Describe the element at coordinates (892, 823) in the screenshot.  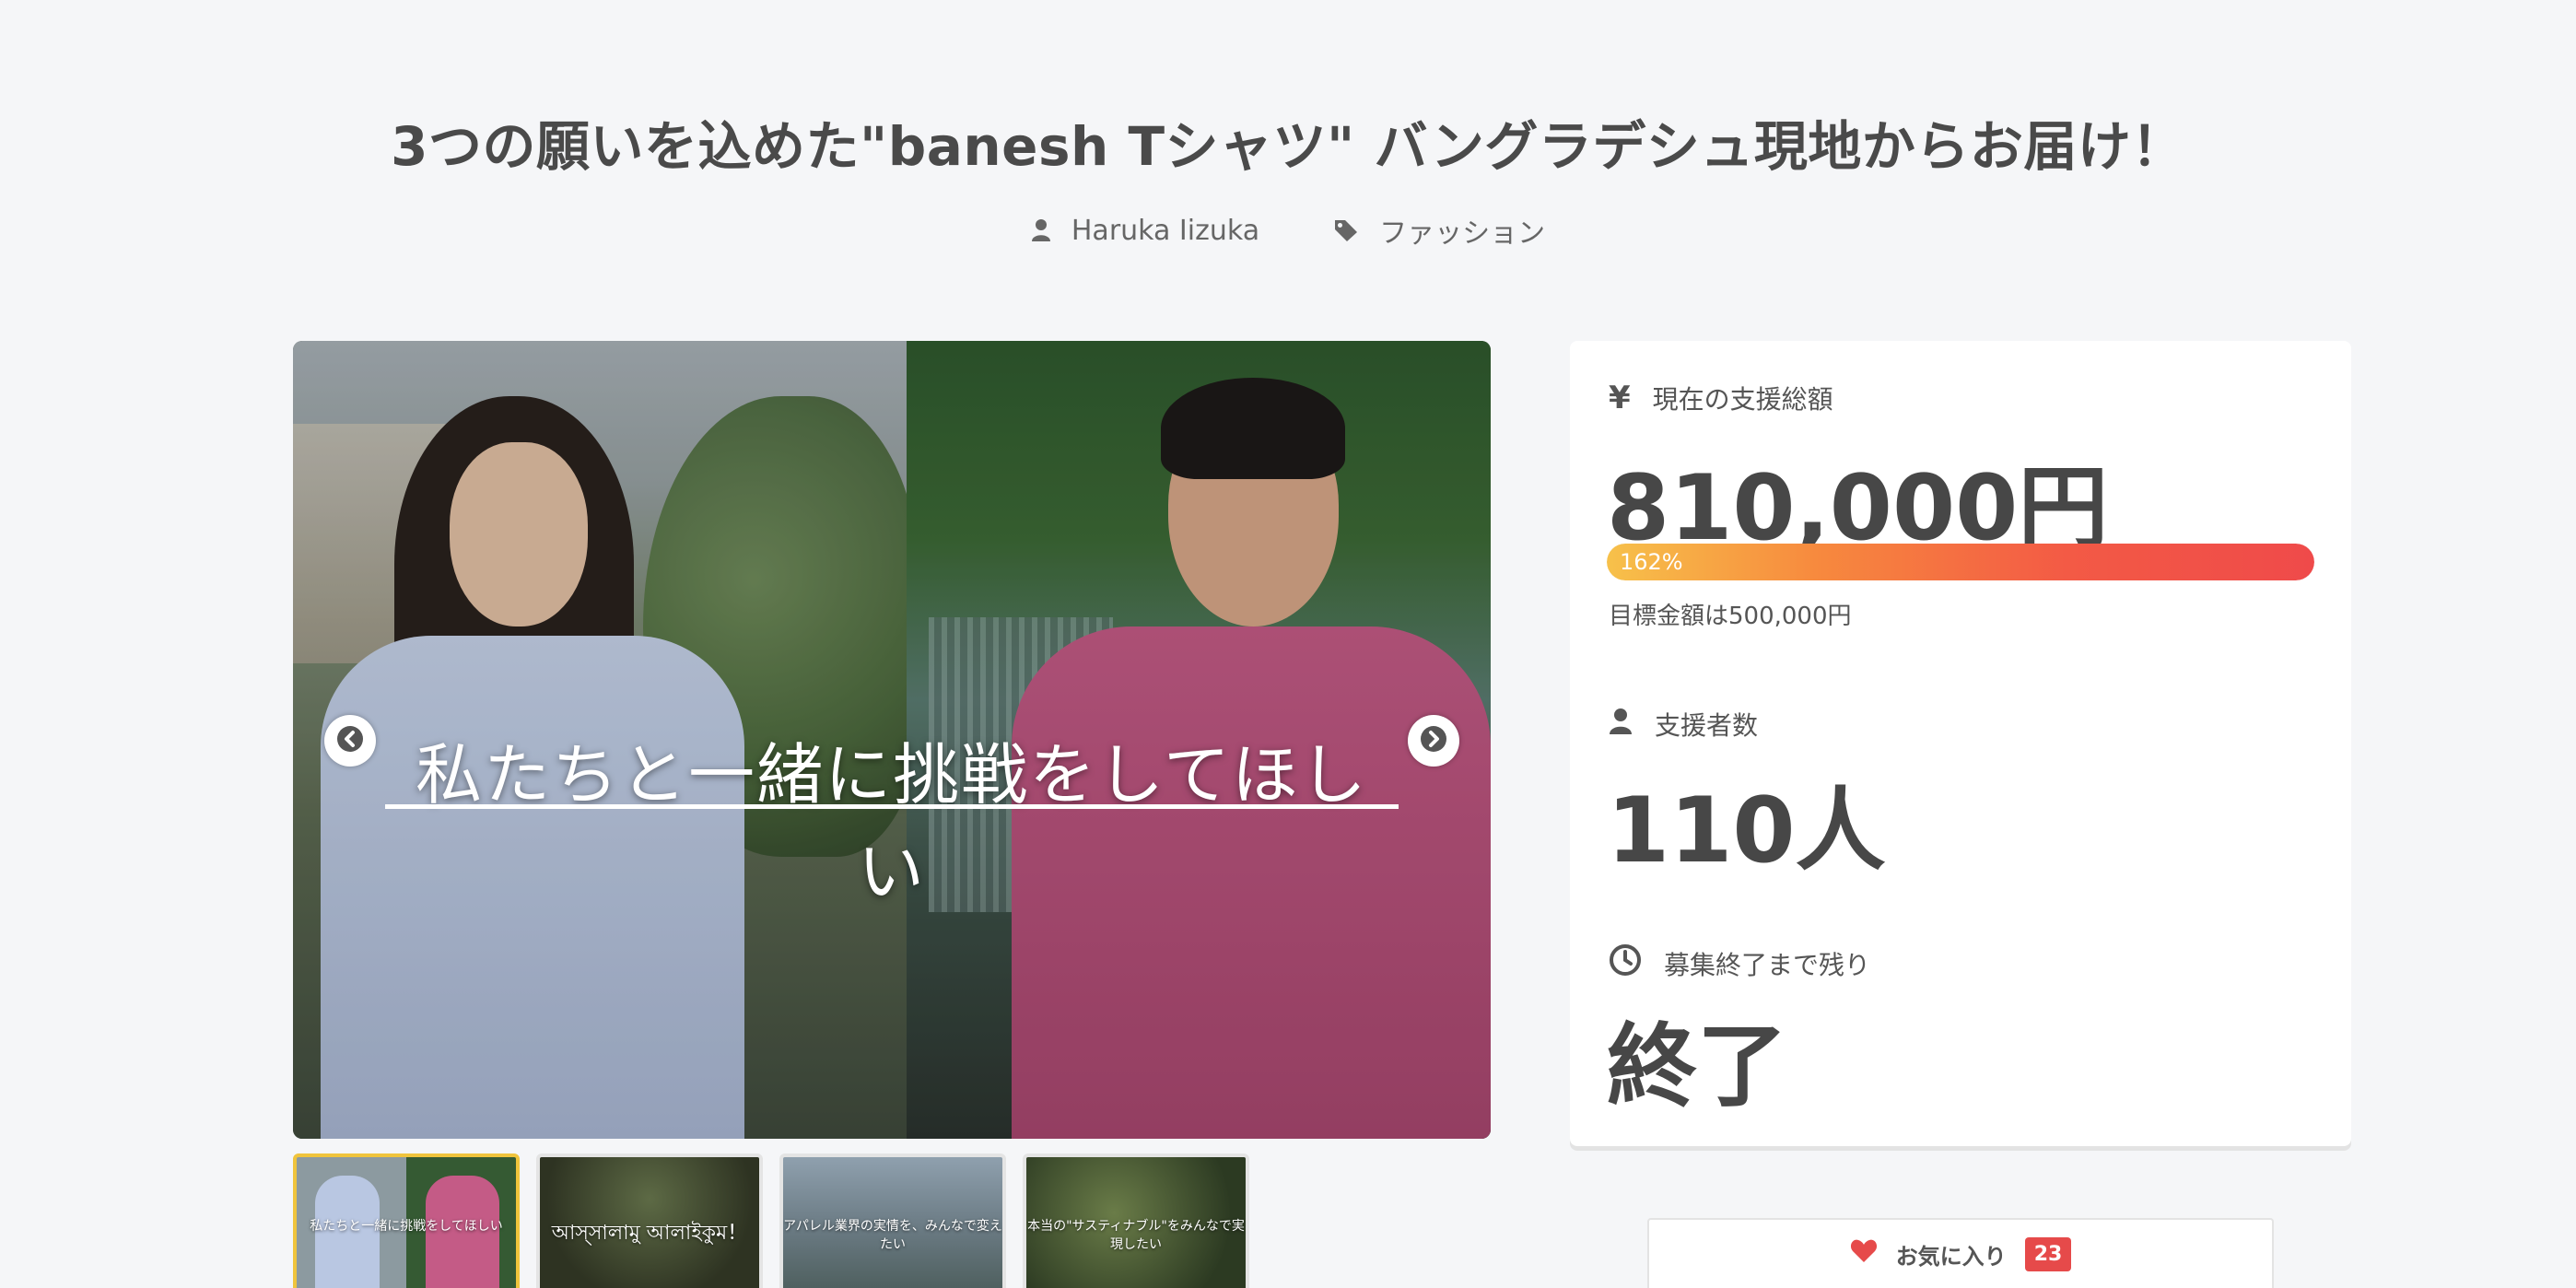
I see `carousel-caption: 私たちと一緒に挑戦をしてほしい` at that location.